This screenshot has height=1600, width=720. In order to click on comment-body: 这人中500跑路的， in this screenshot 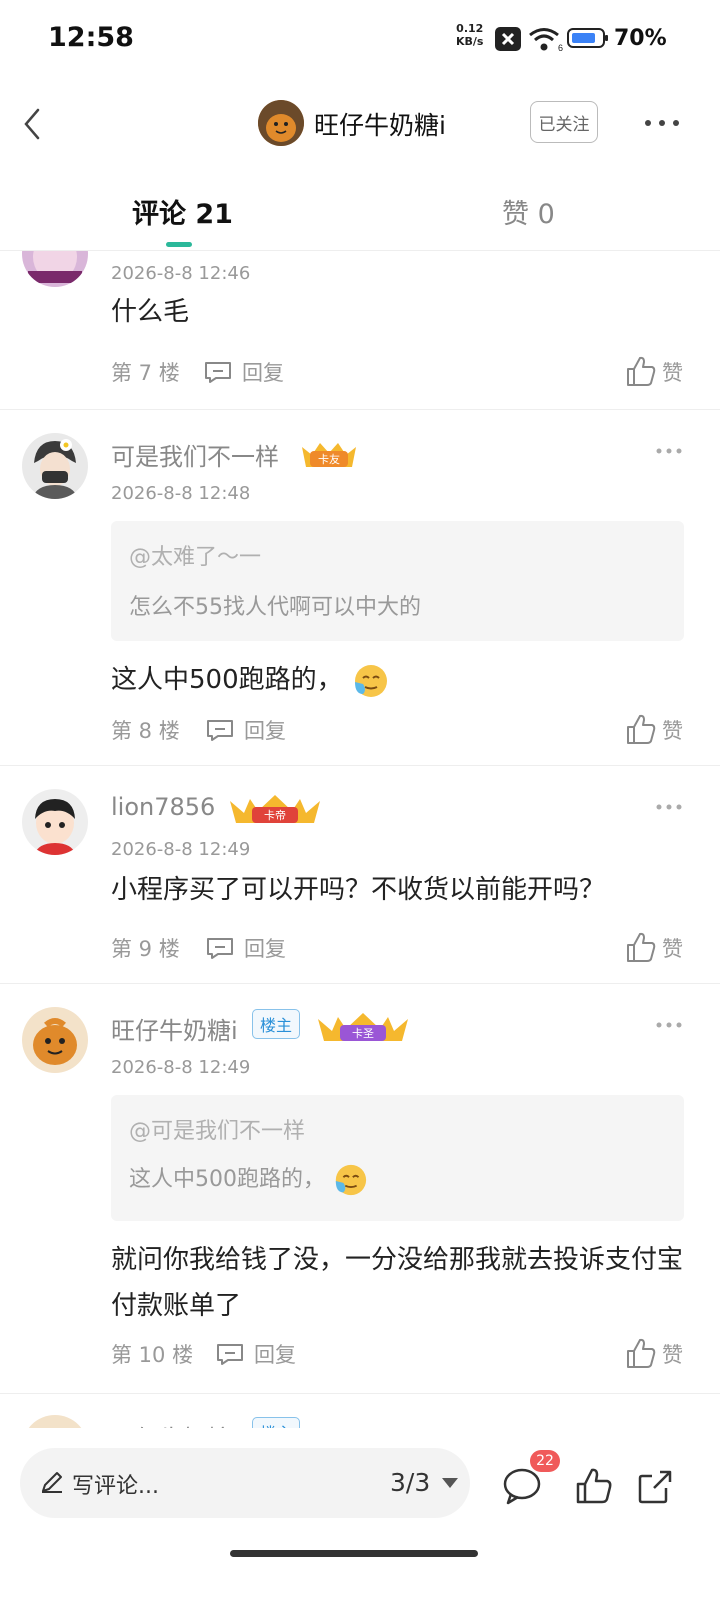, I will do `click(397, 680)`.